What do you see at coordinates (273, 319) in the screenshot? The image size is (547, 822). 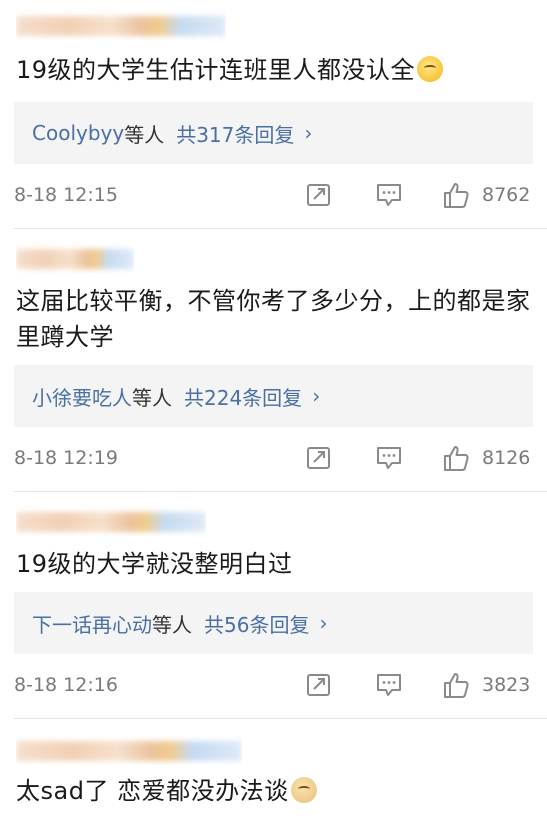 I see `comment-text: 这届比较平衡，不管你考了多少分，上的都是家里蹲大学` at bounding box center [273, 319].